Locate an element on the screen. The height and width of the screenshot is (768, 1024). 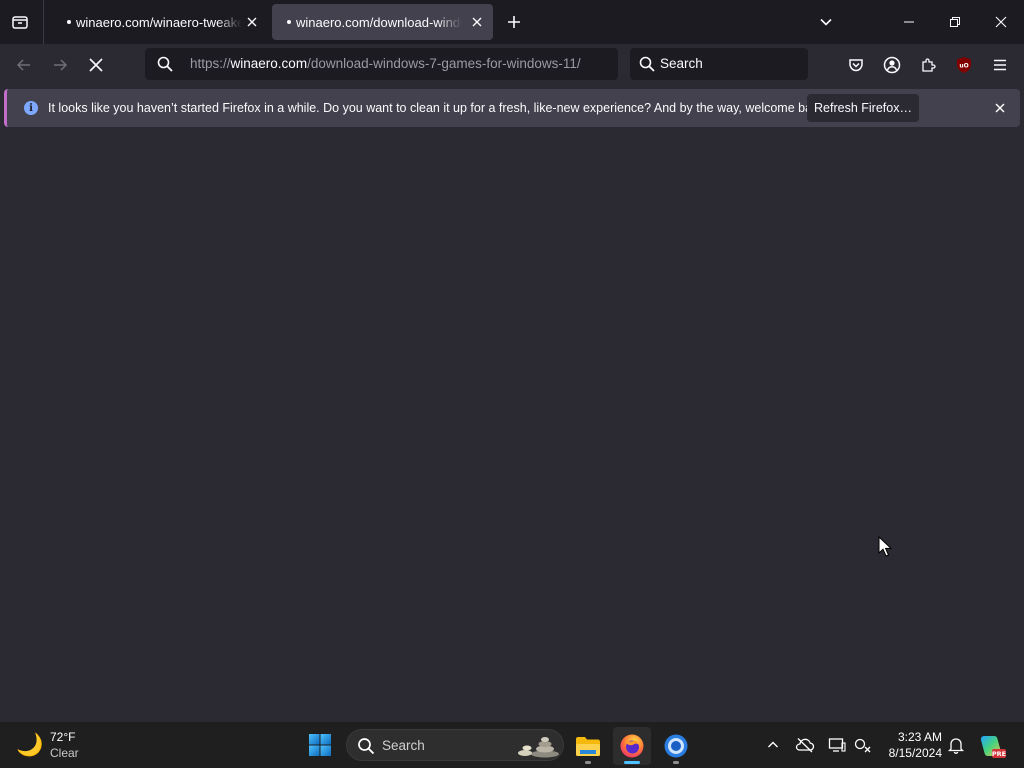
taskbar-search-box: Search is located at coordinates (455, 745).